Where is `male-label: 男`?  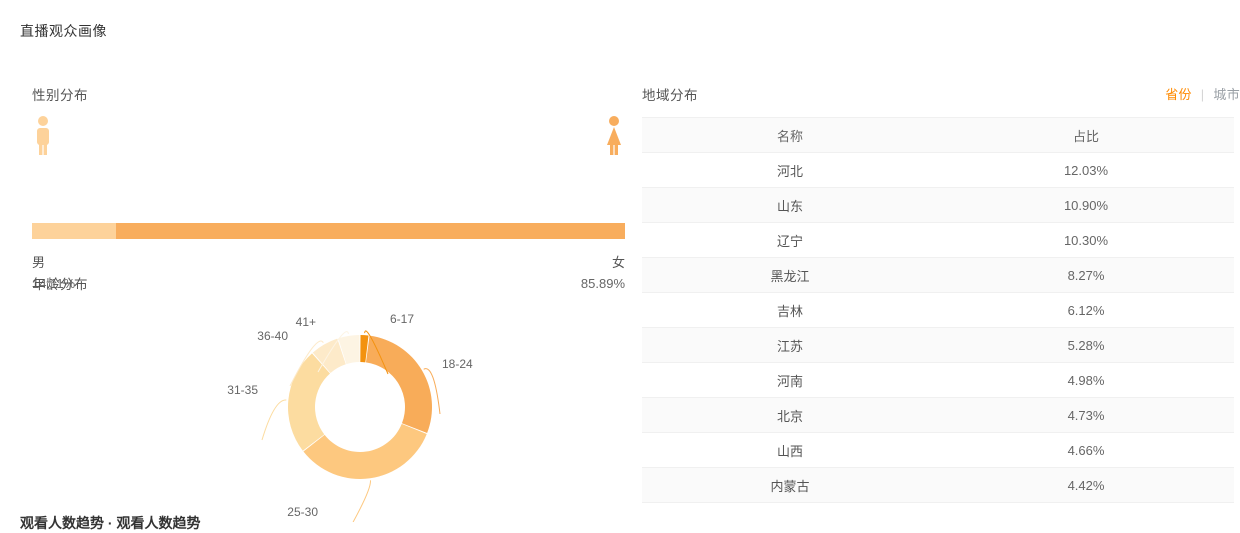 male-label: 男 is located at coordinates (39, 262).